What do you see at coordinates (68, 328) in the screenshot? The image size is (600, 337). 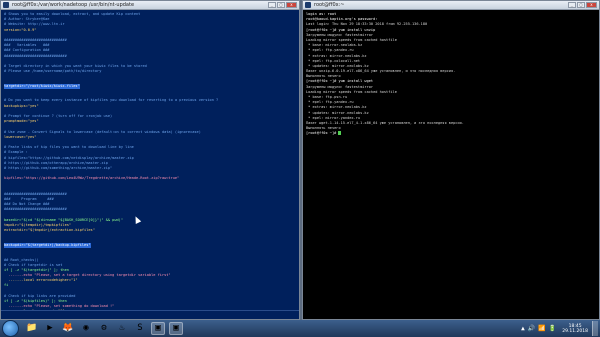 I see `firefox-icon: 🦊` at bounding box center [68, 328].